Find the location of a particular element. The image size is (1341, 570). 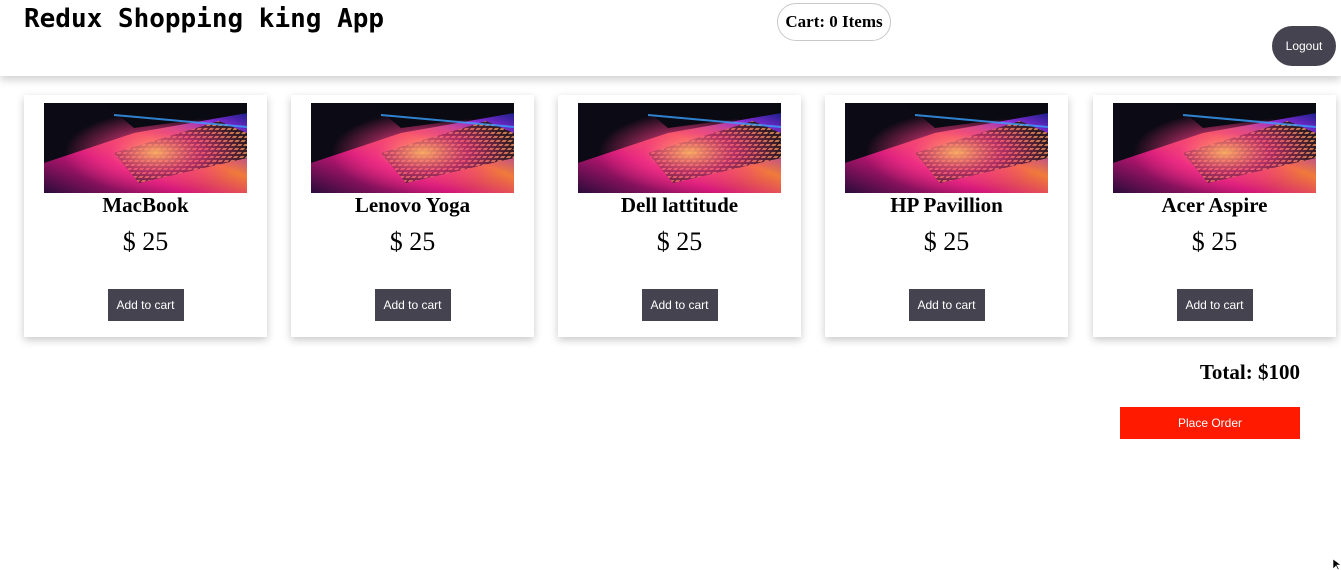

app-title: Redux Shopping king App is located at coordinates (204, 19).